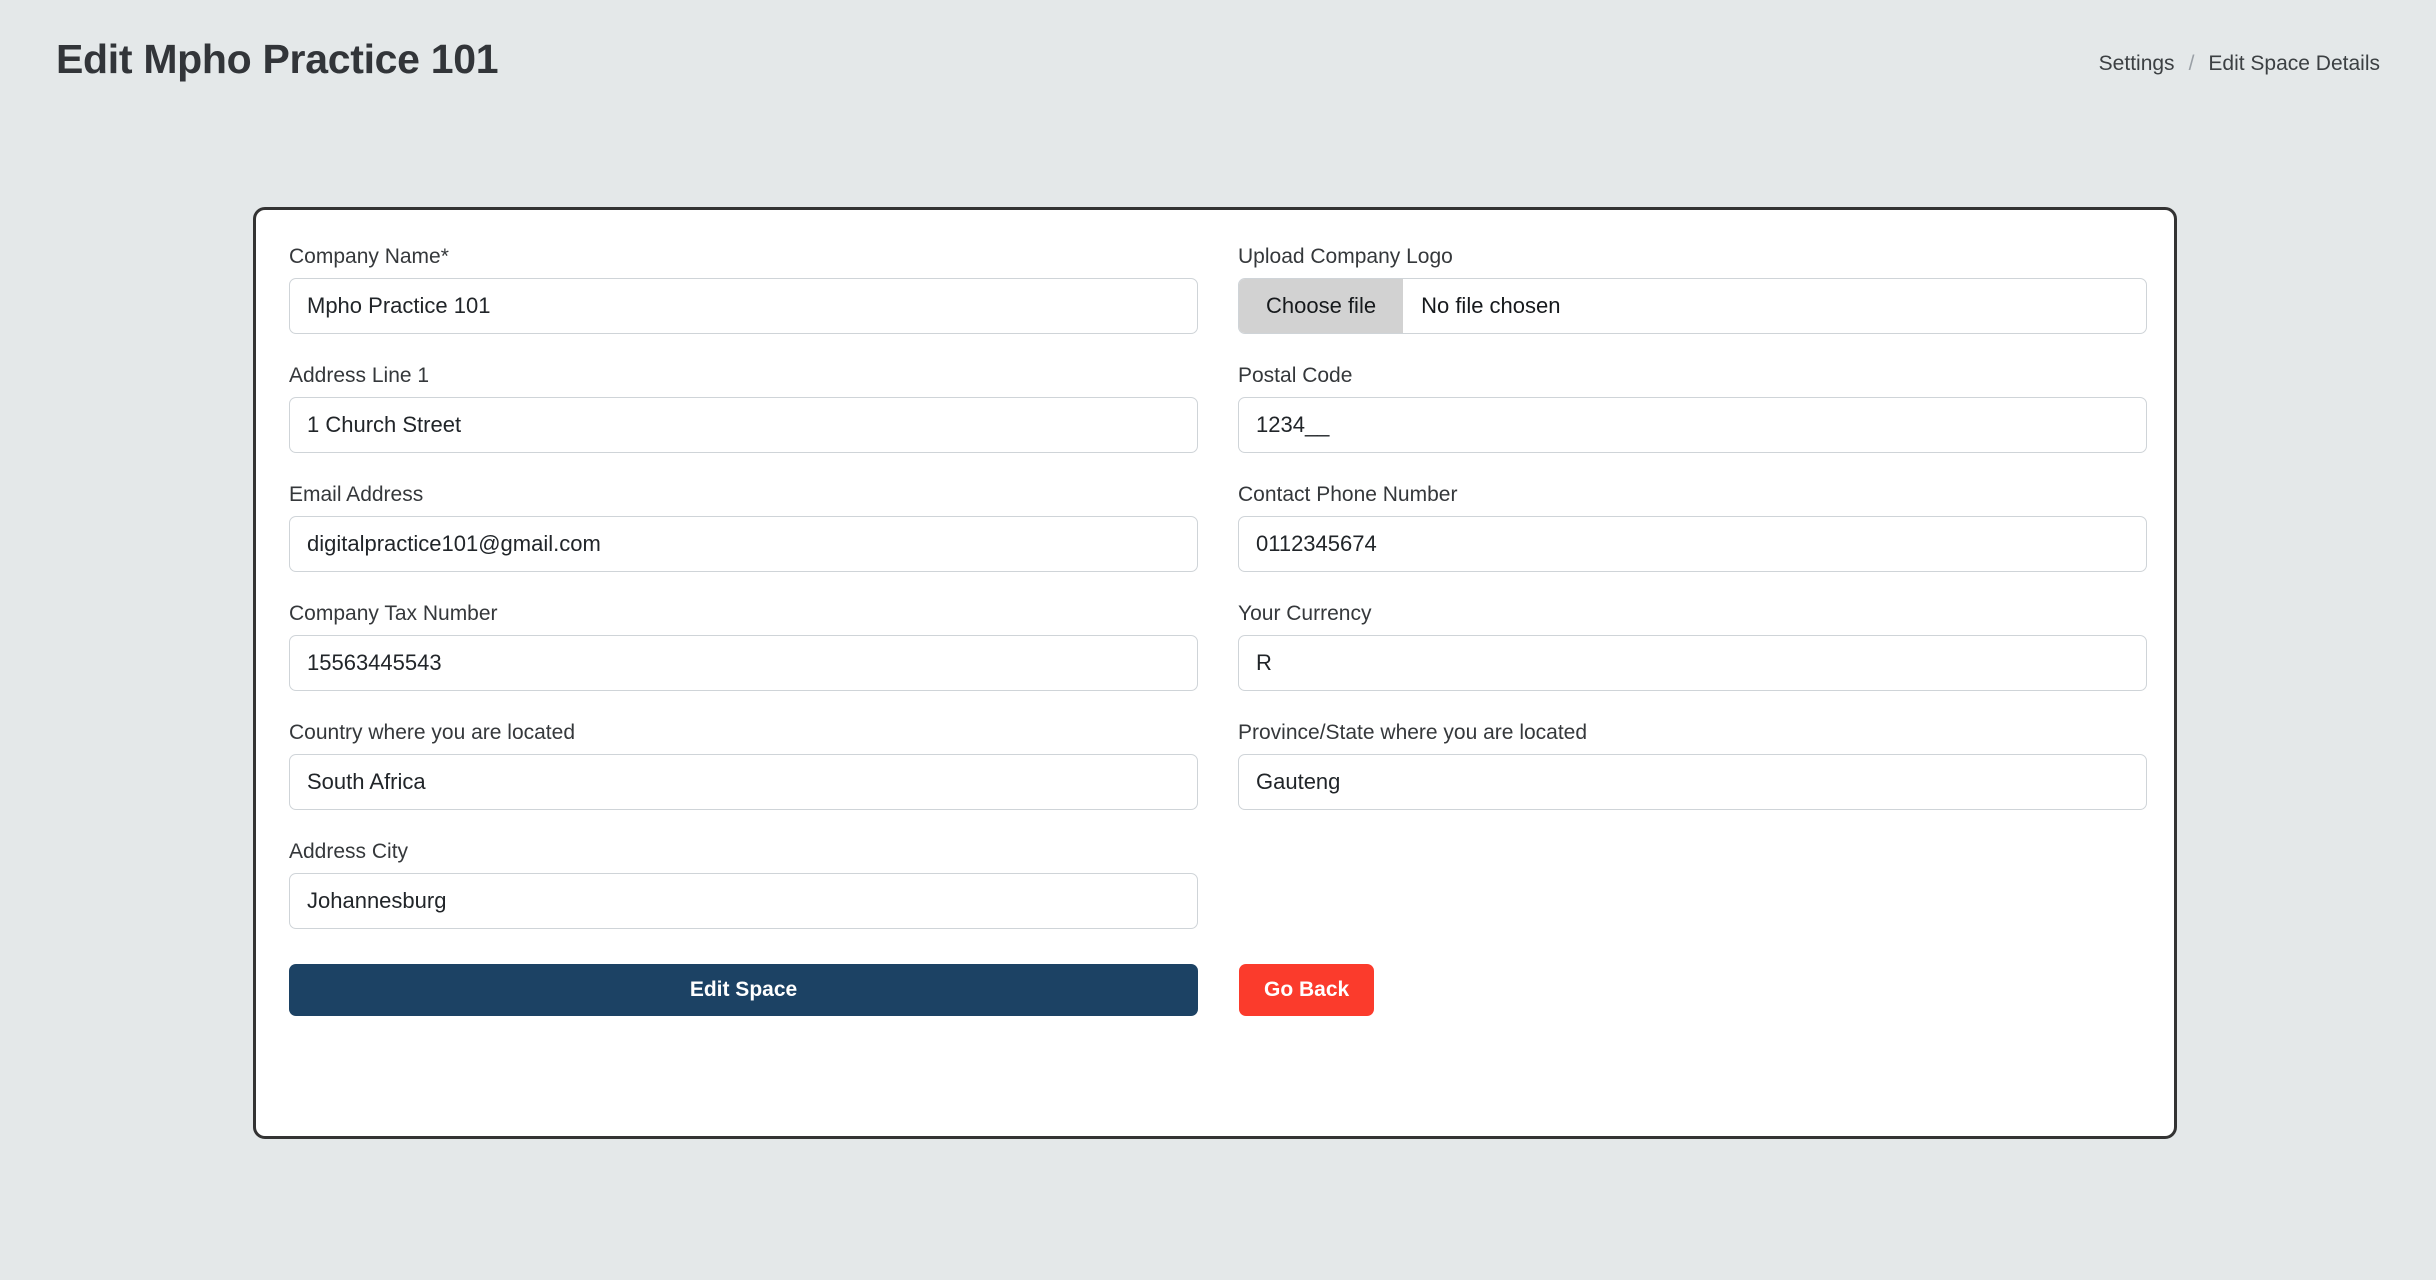  Describe the element at coordinates (1295, 375) in the screenshot. I see `postal-code-label: Postal Code` at that location.